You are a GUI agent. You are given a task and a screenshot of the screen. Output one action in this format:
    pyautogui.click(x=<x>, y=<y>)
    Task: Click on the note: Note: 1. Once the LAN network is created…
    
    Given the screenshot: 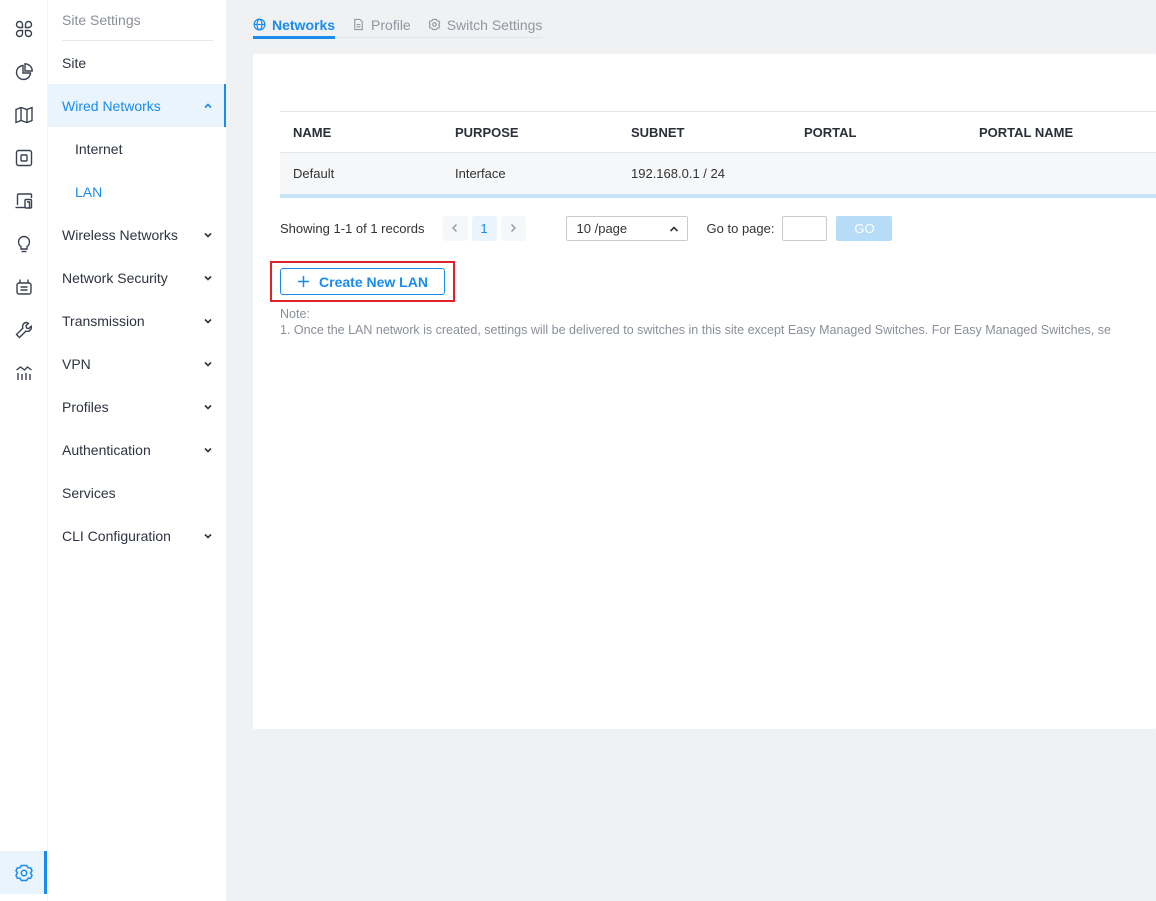 What is the action you would take?
    pyautogui.click(x=695, y=322)
    